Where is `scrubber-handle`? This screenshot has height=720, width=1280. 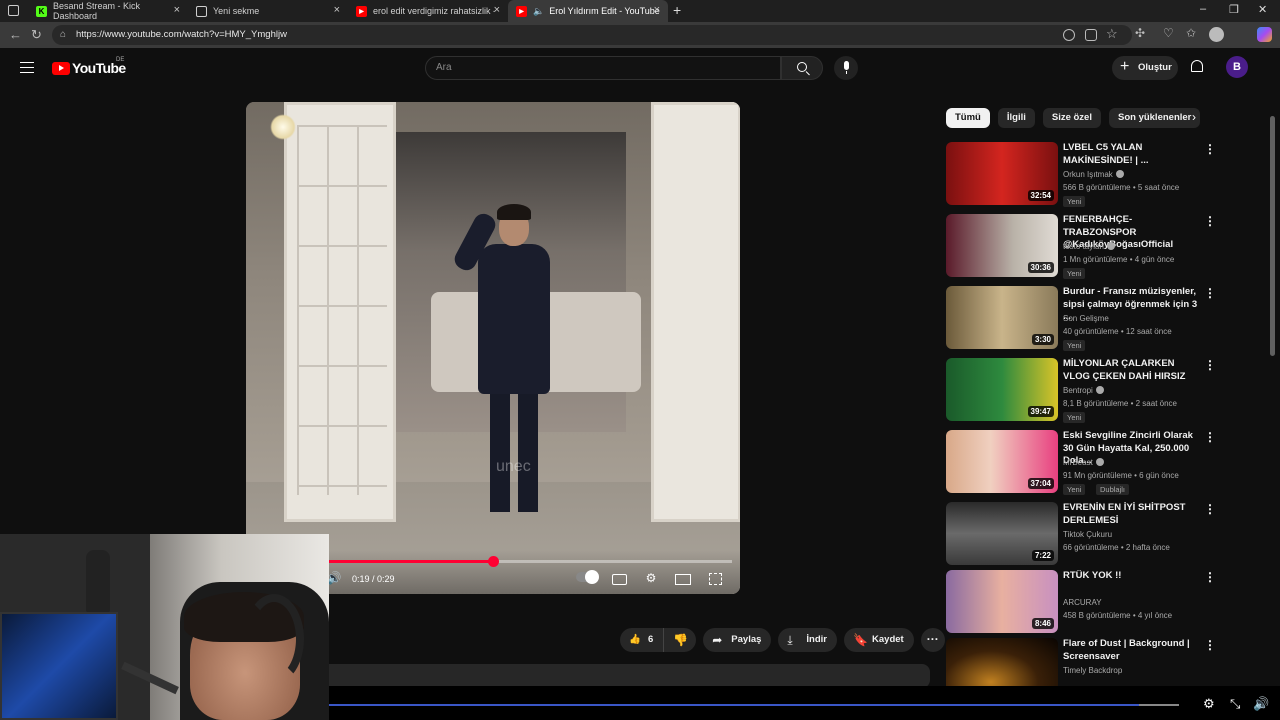 scrubber-handle is located at coordinates (493, 561).